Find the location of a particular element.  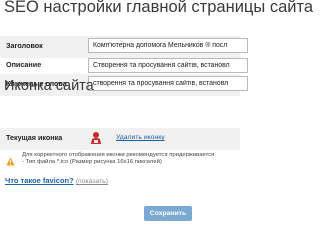

favicon-preview-icon is located at coordinates (96, 138).